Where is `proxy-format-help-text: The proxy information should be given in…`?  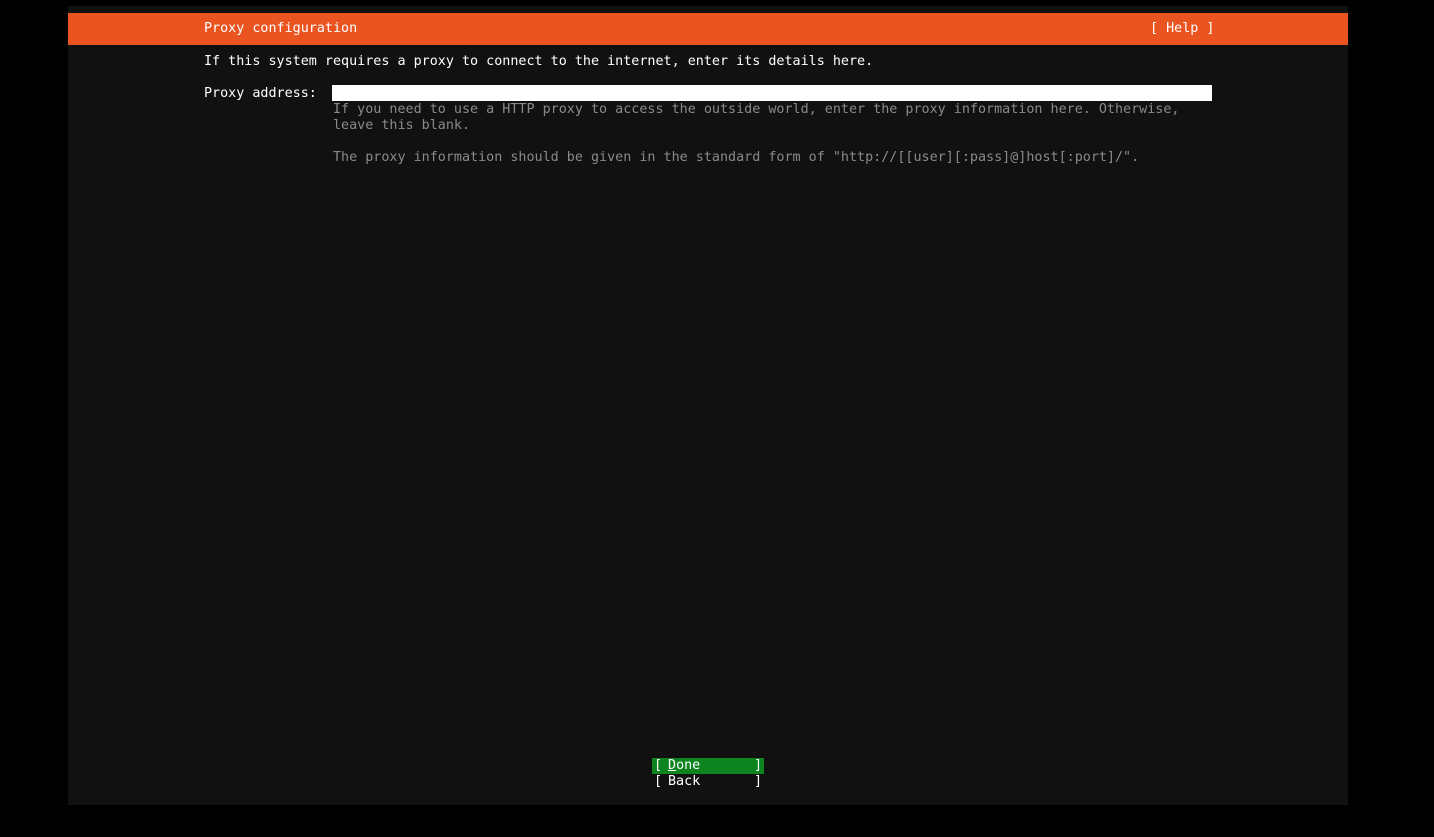
proxy-format-help-text: The proxy information should be given in… is located at coordinates (736, 157).